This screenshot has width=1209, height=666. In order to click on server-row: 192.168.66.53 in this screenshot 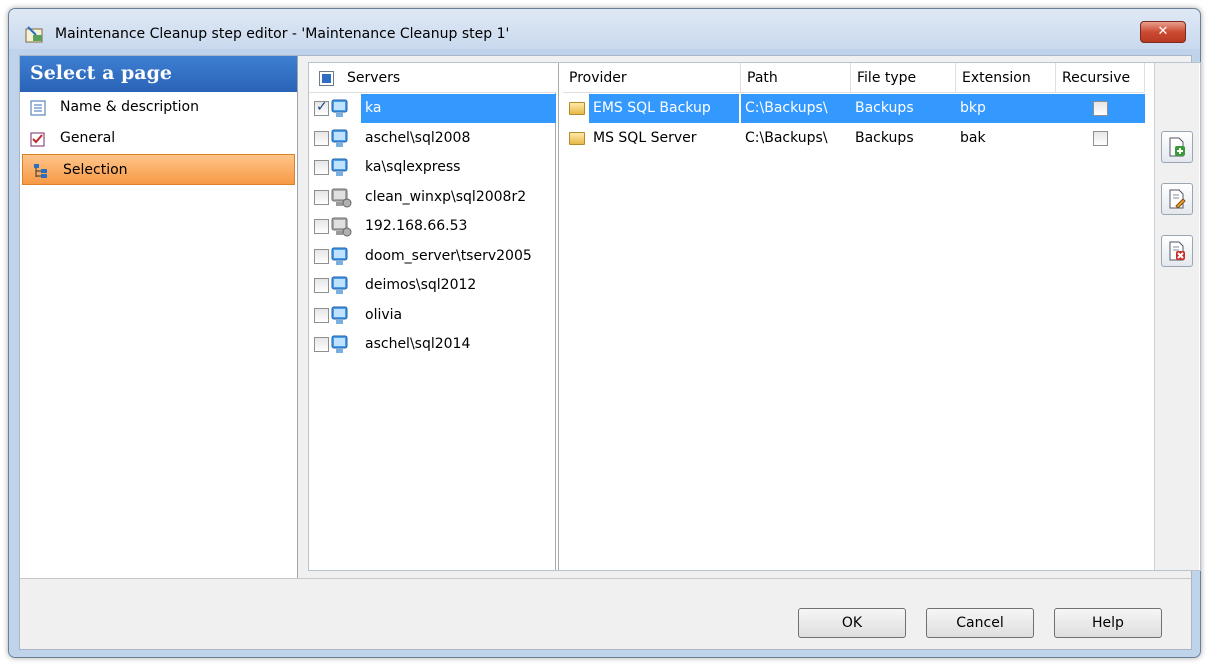, I will do `click(432, 226)`.